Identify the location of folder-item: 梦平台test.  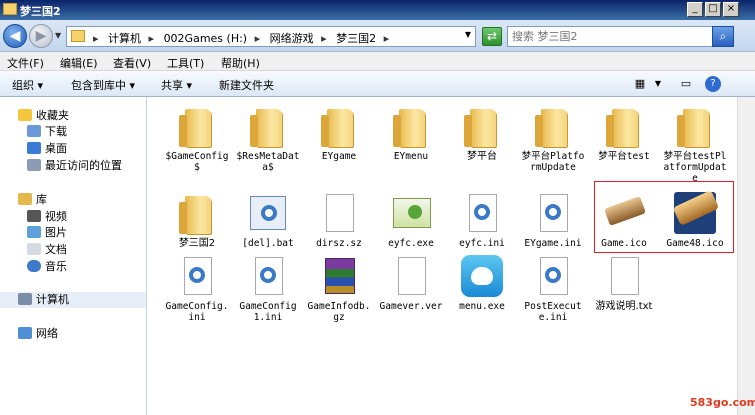
(624, 133).